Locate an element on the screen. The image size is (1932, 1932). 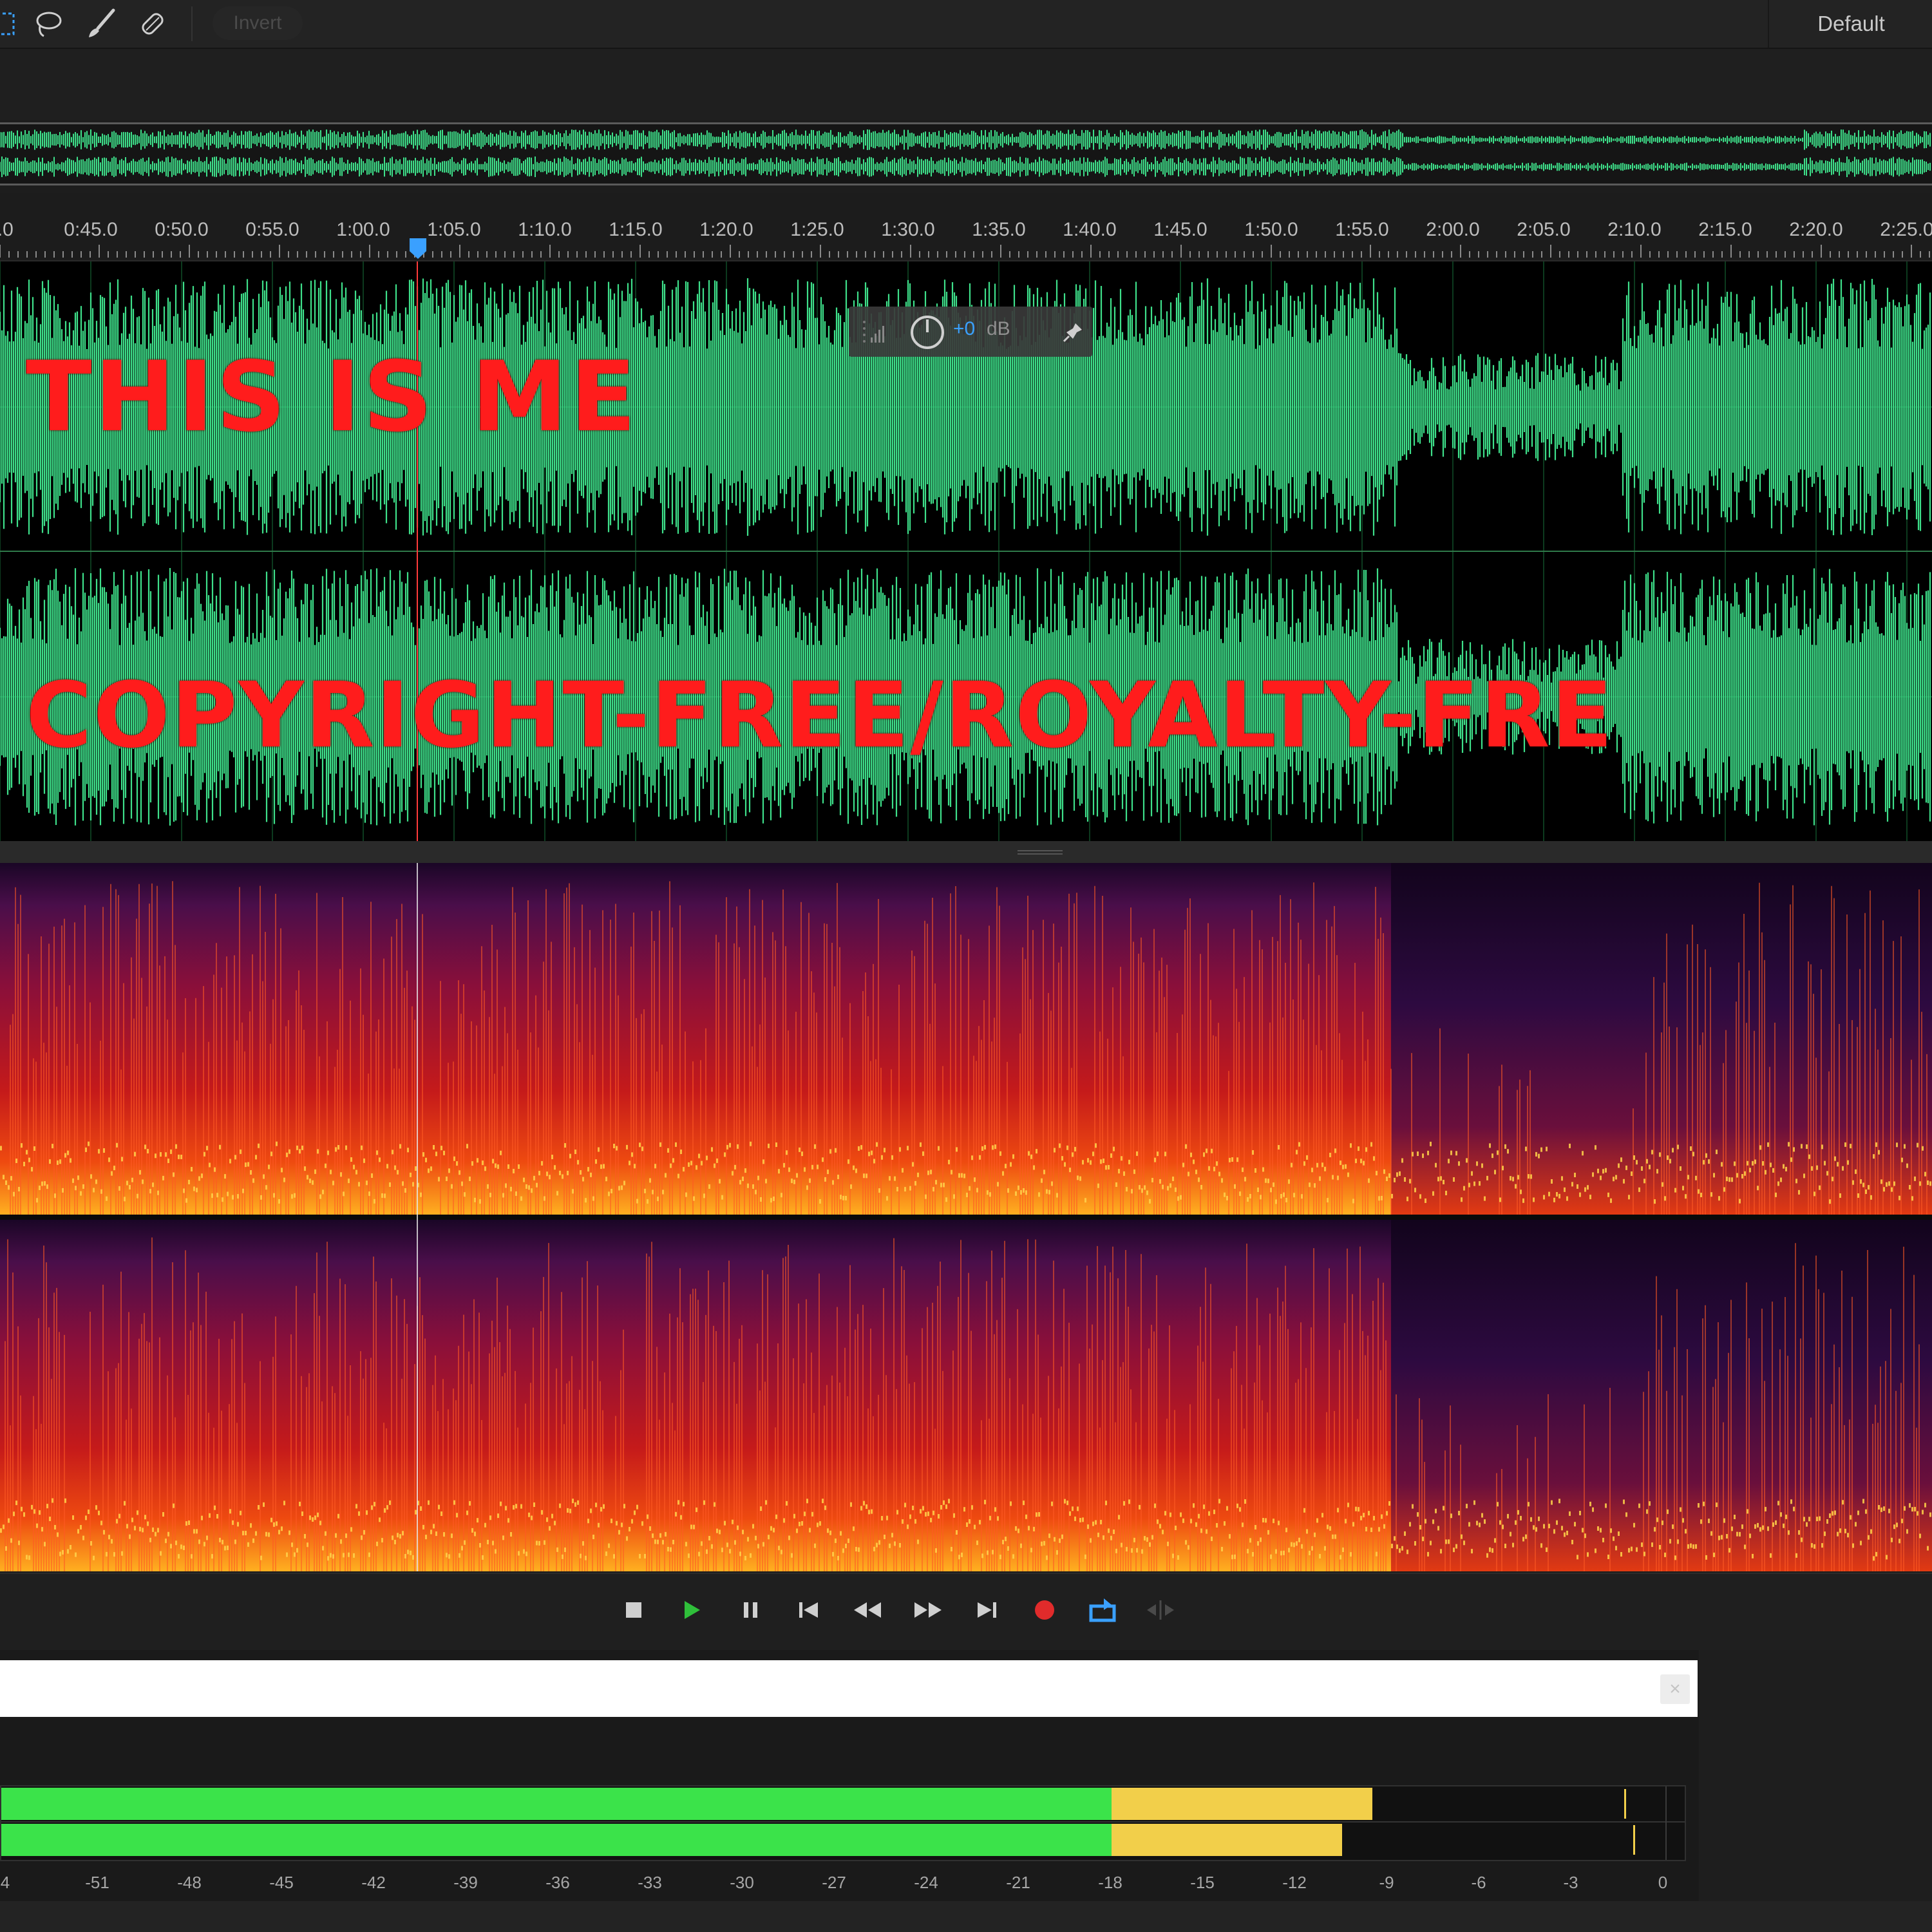
meter-left-green is located at coordinates (556, 1804).